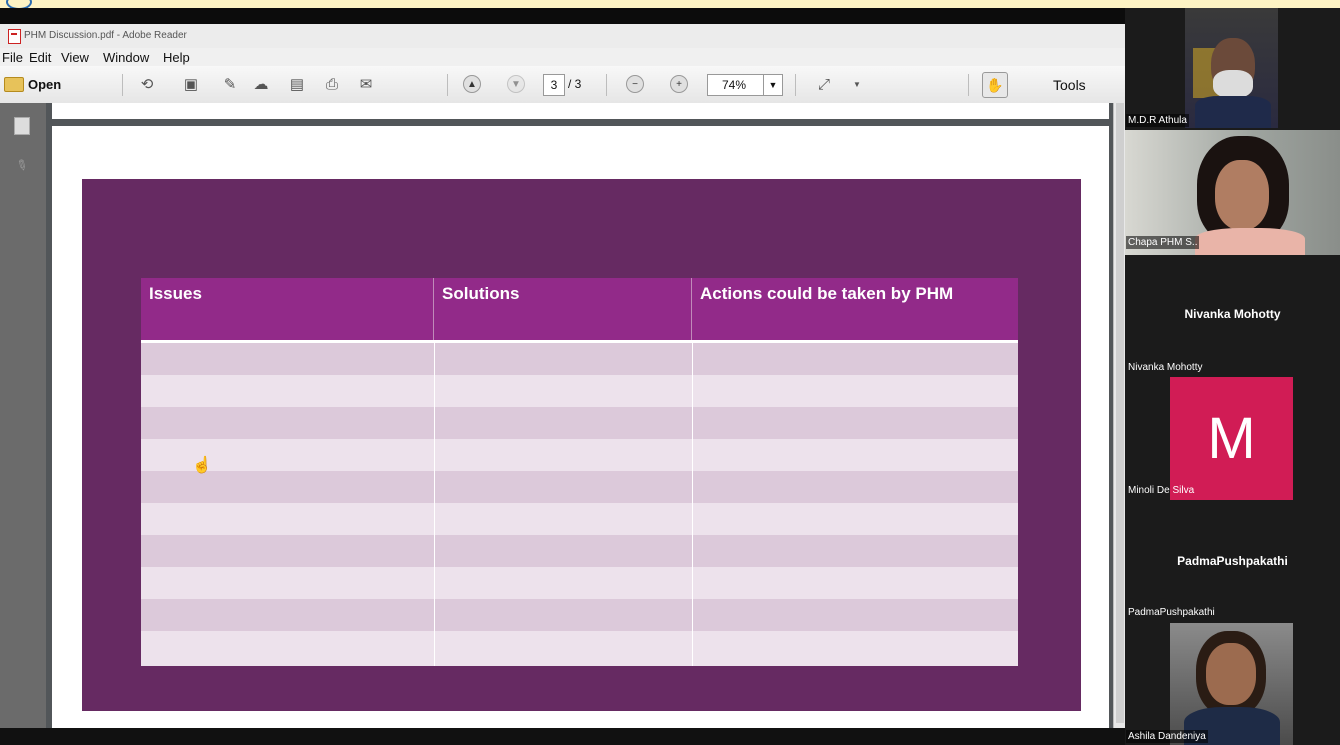 This screenshot has height=745, width=1340. Describe the element at coordinates (855, 309) in the screenshot. I see `table-header-actions: Actions could be taken by PHM` at that location.